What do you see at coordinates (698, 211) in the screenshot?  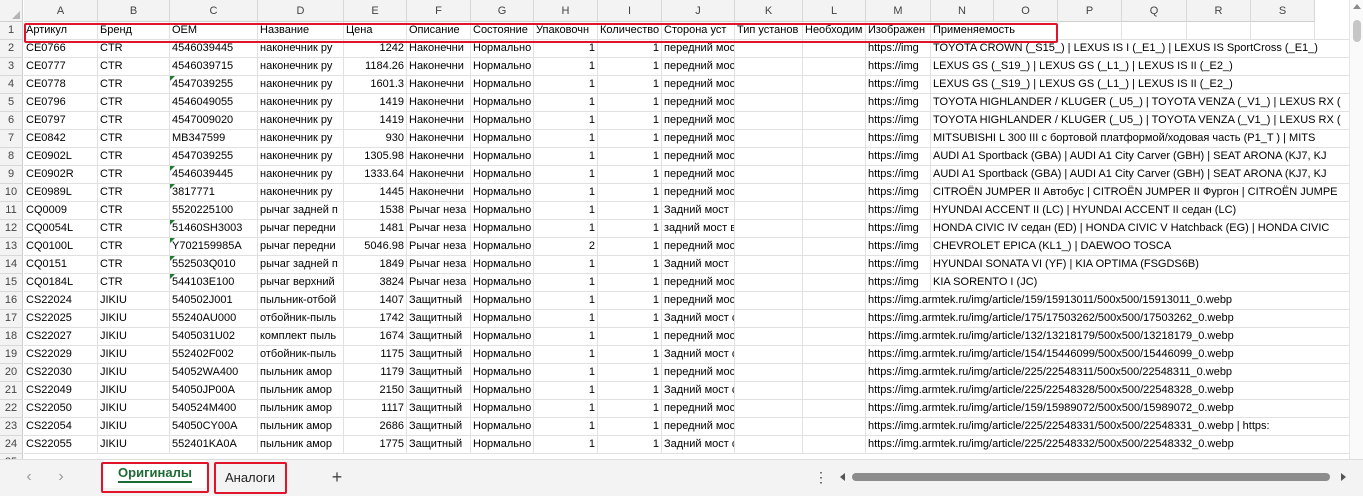 I see `table-cell: Задний мост` at bounding box center [698, 211].